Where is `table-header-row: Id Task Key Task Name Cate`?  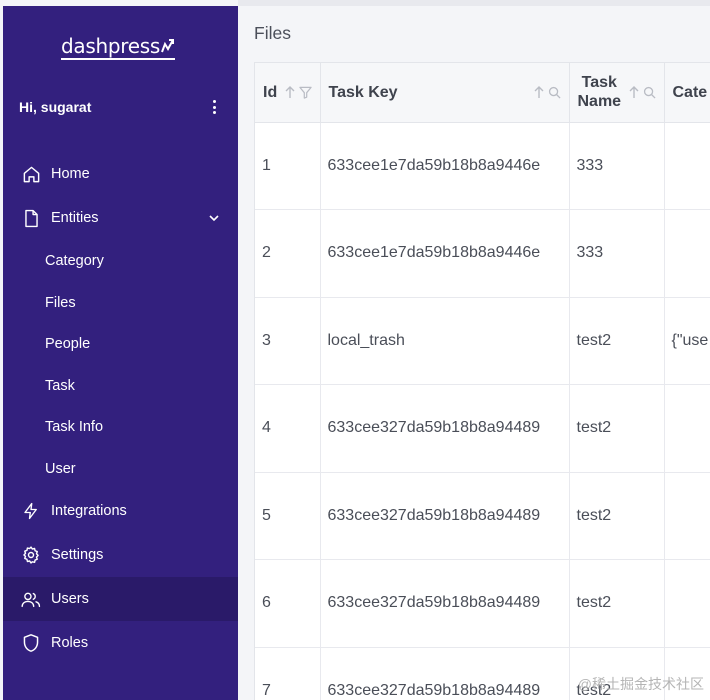
table-header-row: Id Task Key Task Name Cate is located at coordinates (482, 93).